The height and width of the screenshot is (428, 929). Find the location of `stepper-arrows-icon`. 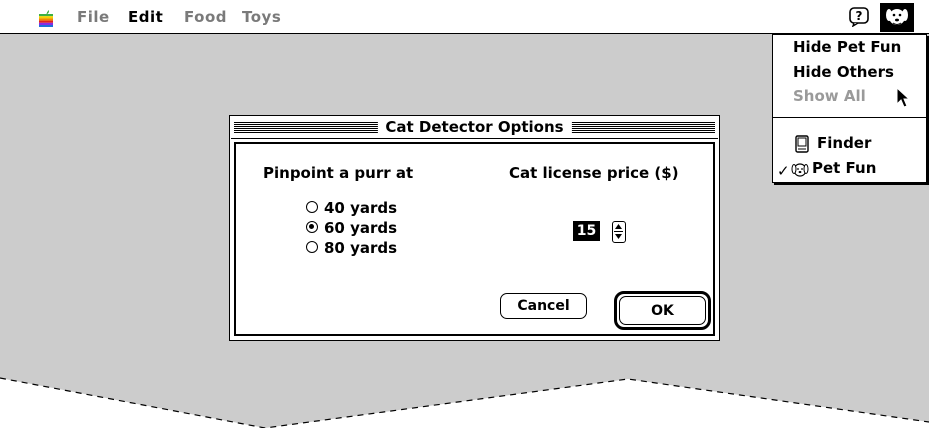

stepper-arrows-icon is located at coordinates (618, 231).